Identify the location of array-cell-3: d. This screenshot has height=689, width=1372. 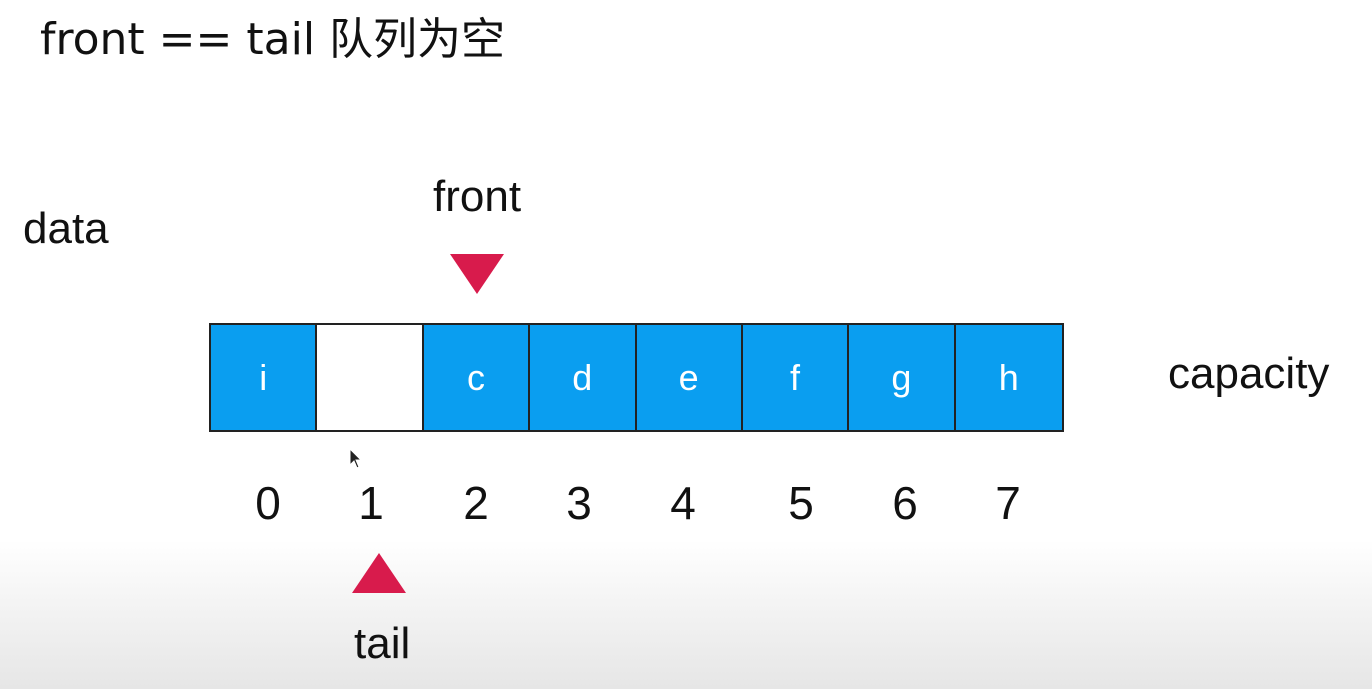
(583, 377).